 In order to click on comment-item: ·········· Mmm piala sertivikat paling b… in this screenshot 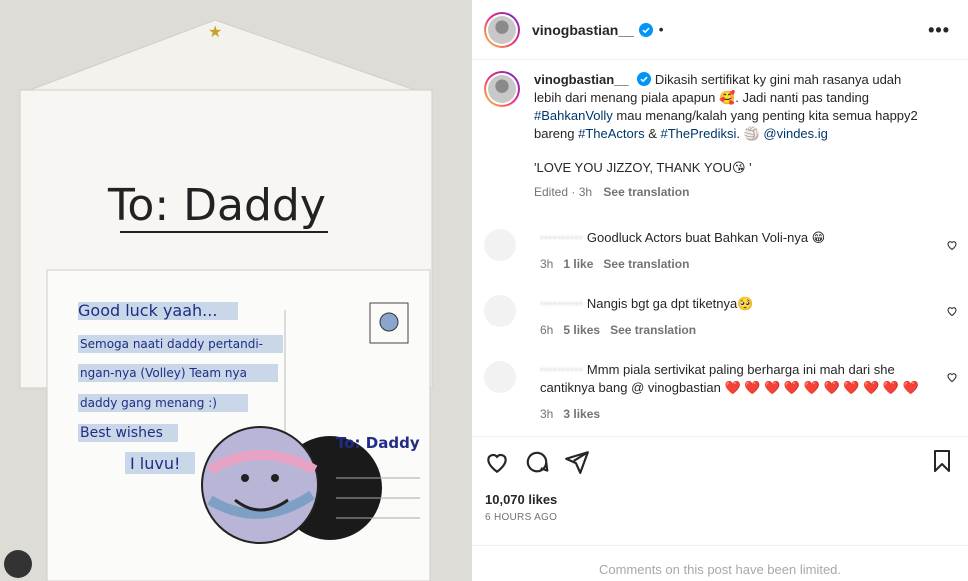, I will do `click(724, 392)`.